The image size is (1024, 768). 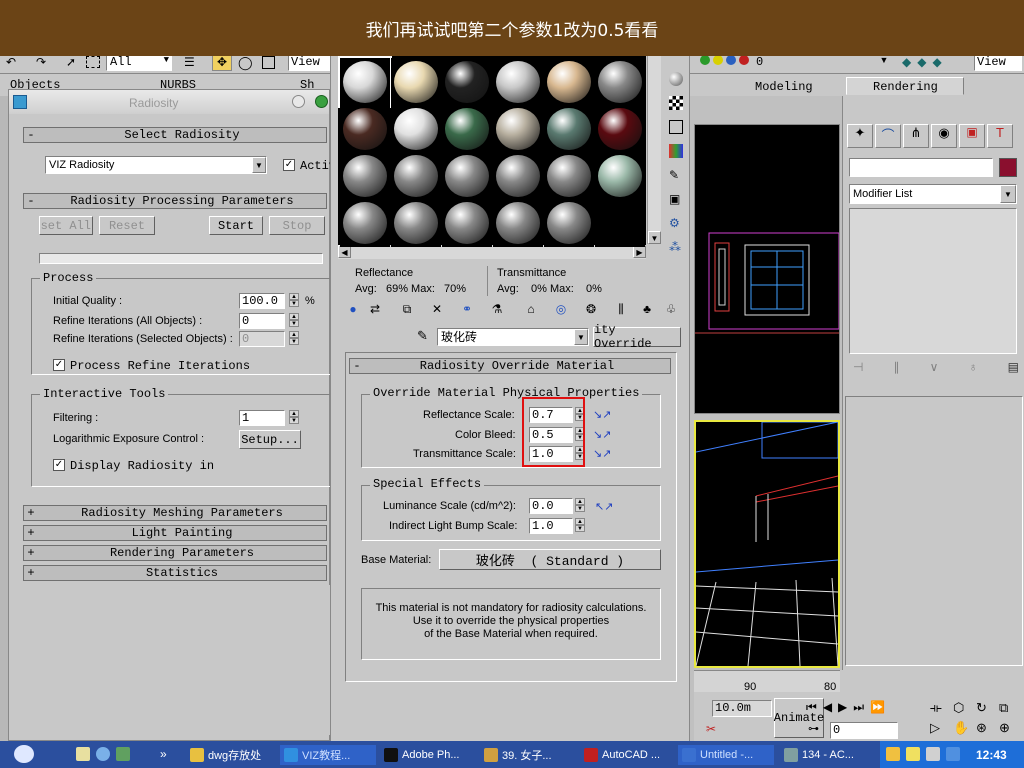 What do you see at coordinates (236, 225) in the screenshot?
I see `start-button: Start` at bounding box center [236, 225].